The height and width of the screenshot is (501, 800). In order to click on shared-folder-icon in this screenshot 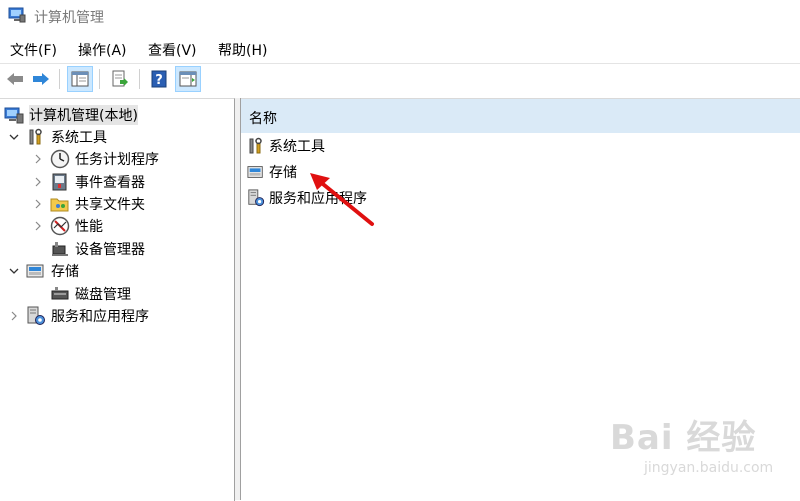, I will do `click(60, 204)`.